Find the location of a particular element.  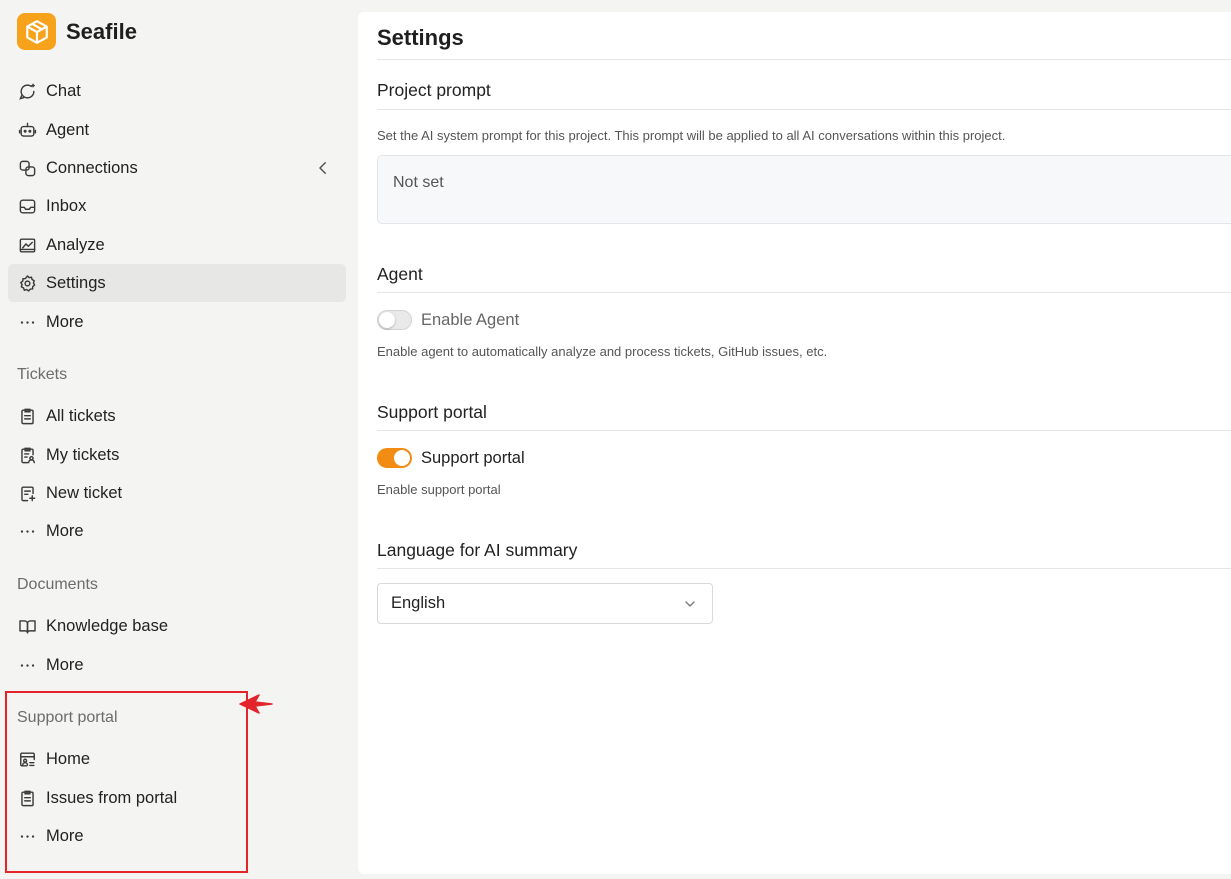

sidebar-item-label: Inbox is located at coordinates (66, 205).